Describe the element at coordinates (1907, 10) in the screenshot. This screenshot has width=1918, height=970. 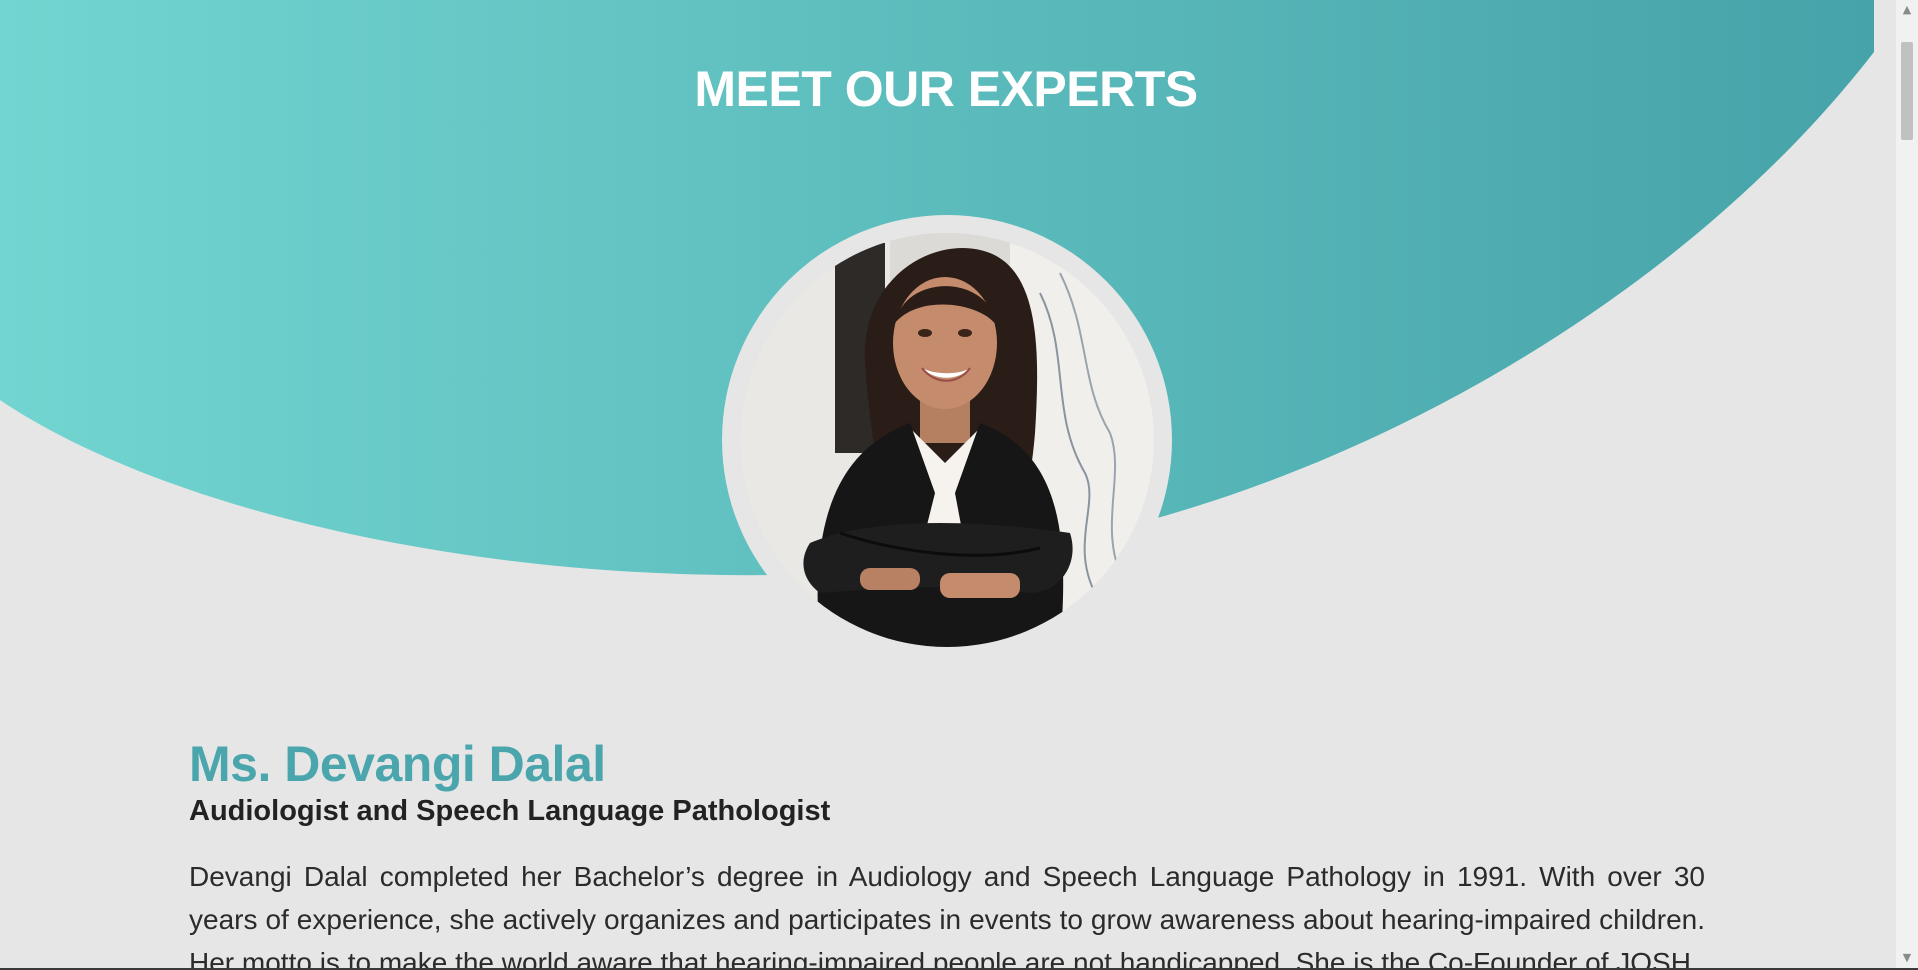
I see `scroll-up-arrow-icon: ▲` at that location.